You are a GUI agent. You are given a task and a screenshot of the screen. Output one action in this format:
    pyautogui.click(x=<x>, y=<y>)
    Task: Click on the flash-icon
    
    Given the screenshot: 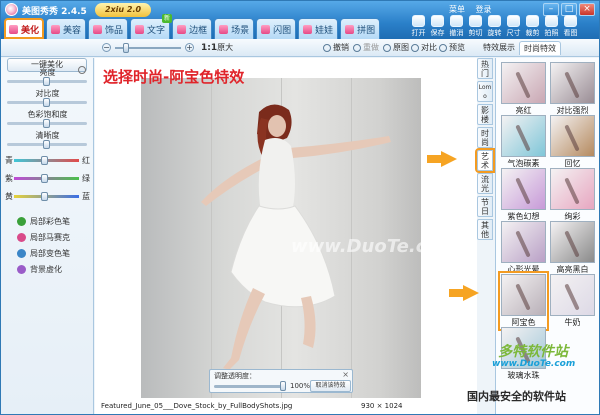 What is the action you would take?
    pyautogui.click(x=266, y=29)
    